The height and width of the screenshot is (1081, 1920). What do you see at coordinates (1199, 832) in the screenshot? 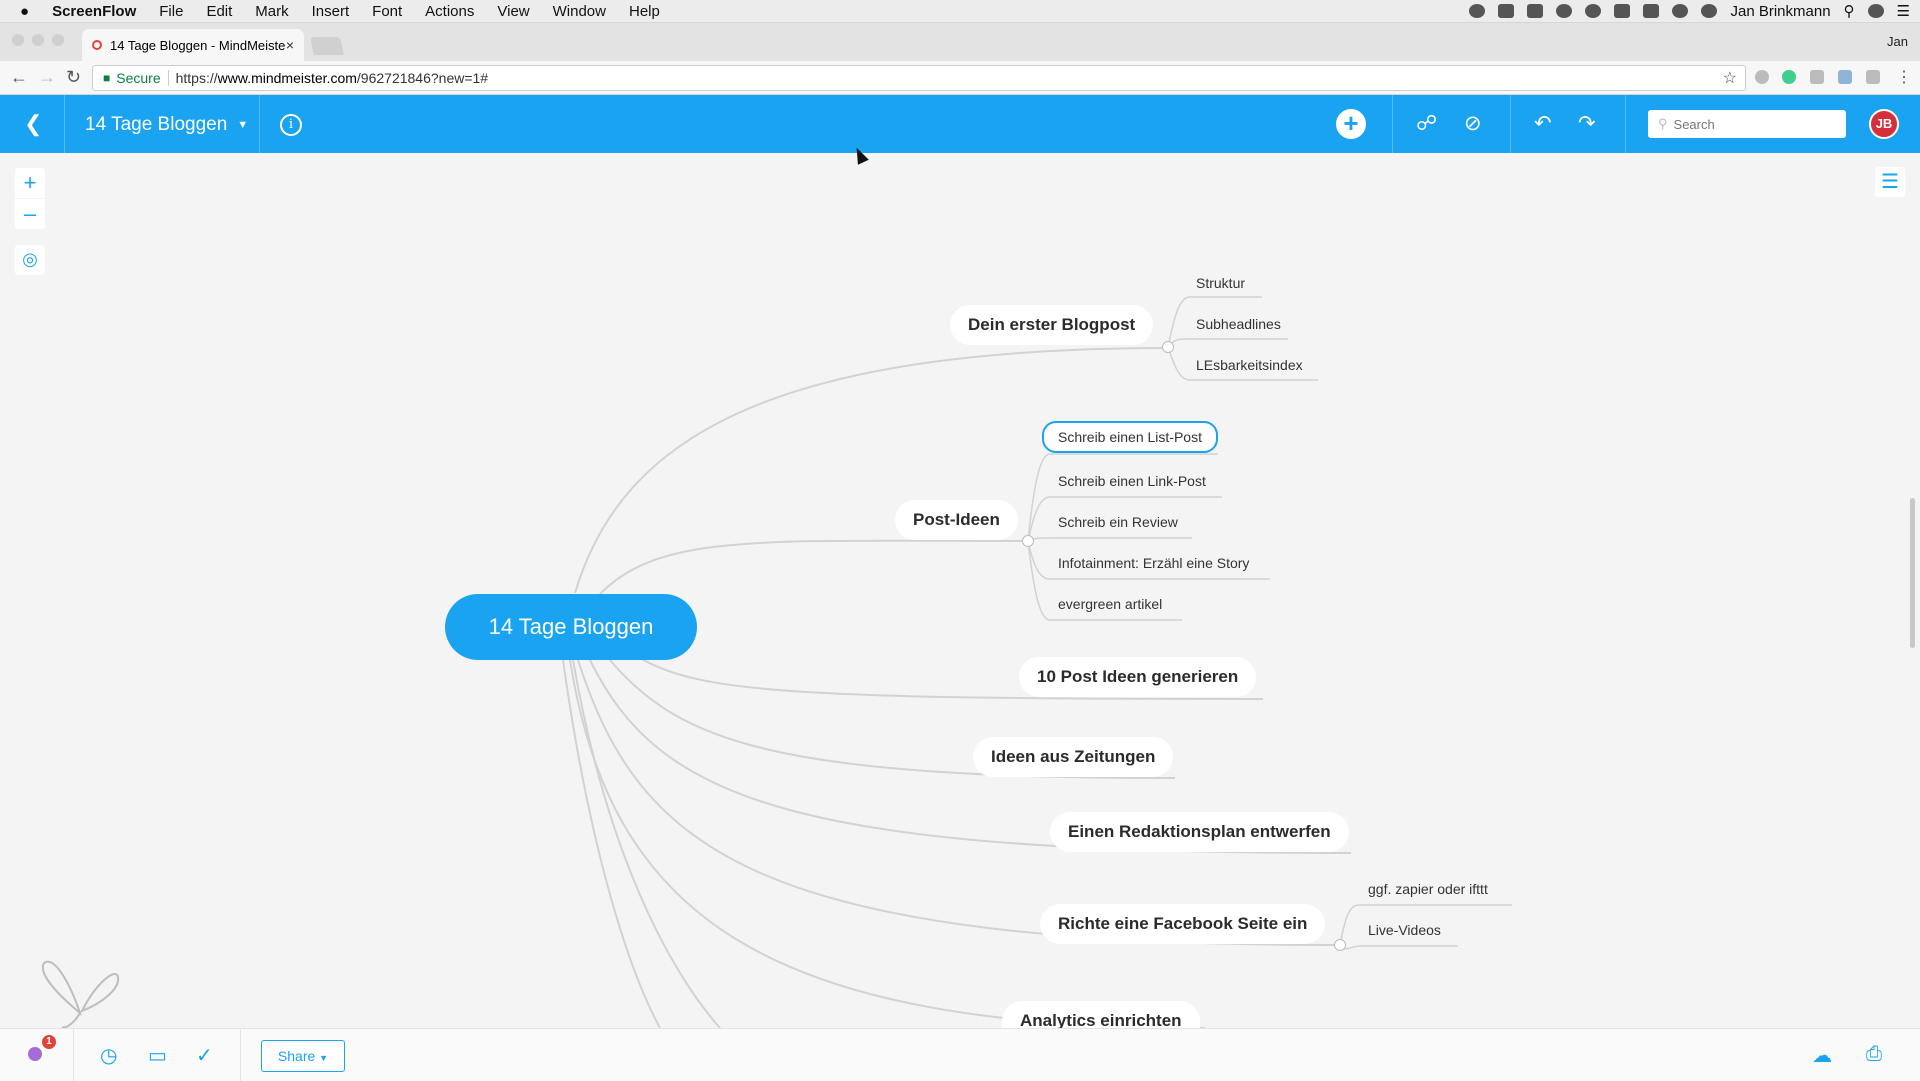
I see `node-redaktionsplan: Einen Redaktionsplan entwerfen` at bounding box center [1199, 832].